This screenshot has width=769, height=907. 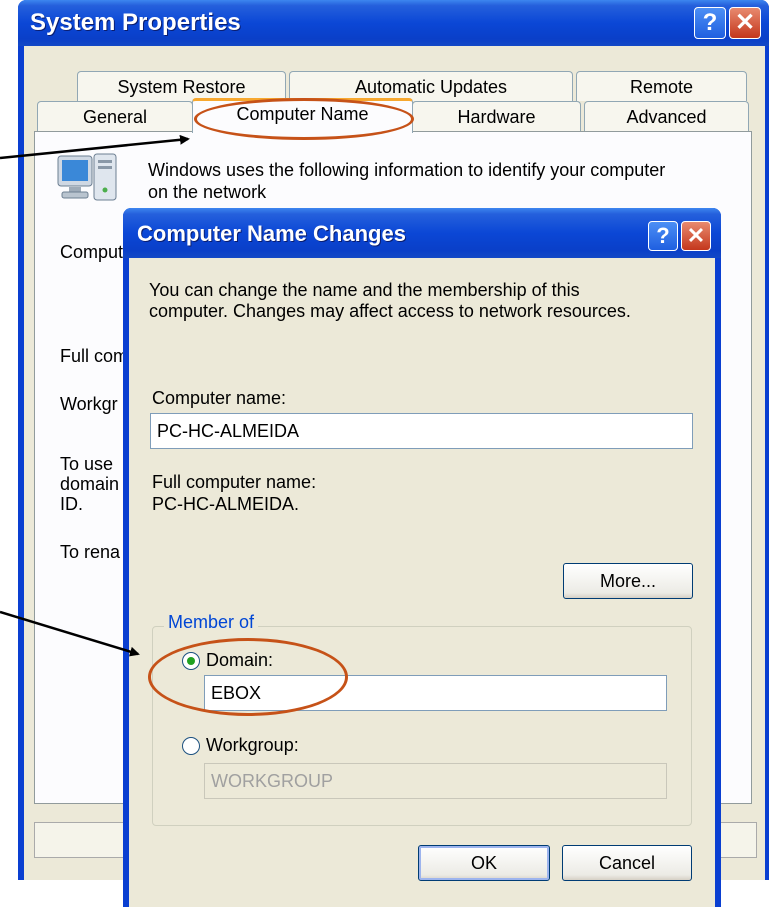 What do you see at coordinates (95, 395) in the screenshot?
I see `annotation-arrows` at bounding box center [95, 395].